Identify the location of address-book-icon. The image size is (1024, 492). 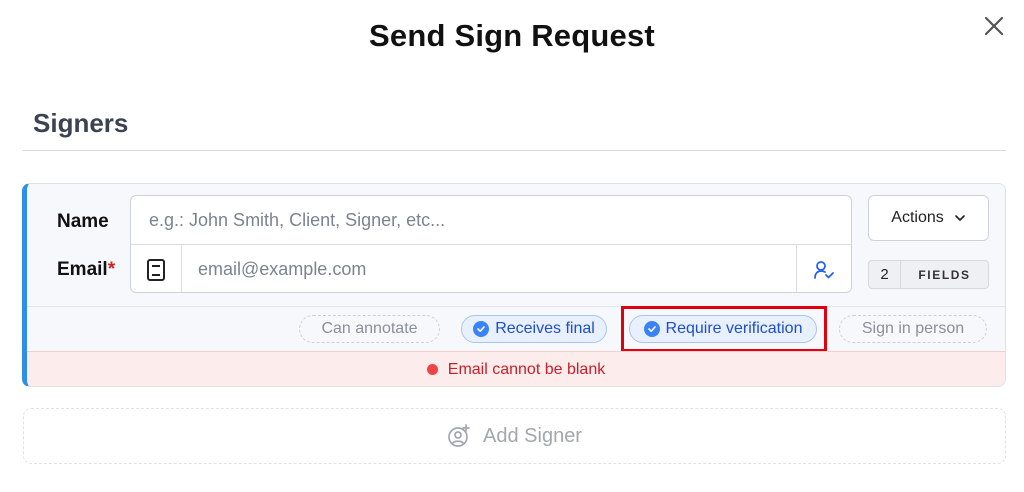
(156, 269).